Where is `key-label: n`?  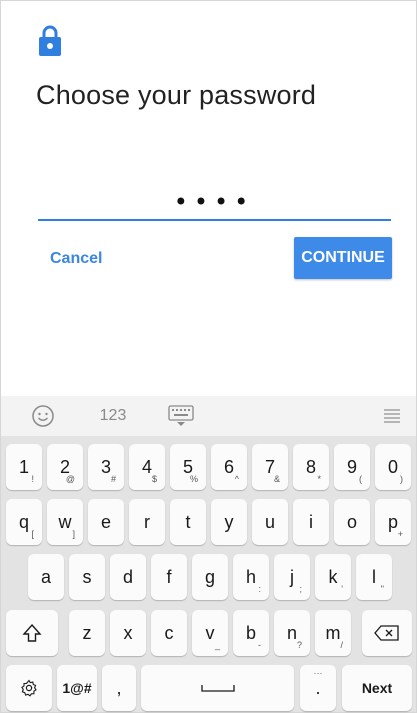
key-label: n is located at coordinates (291, 632).